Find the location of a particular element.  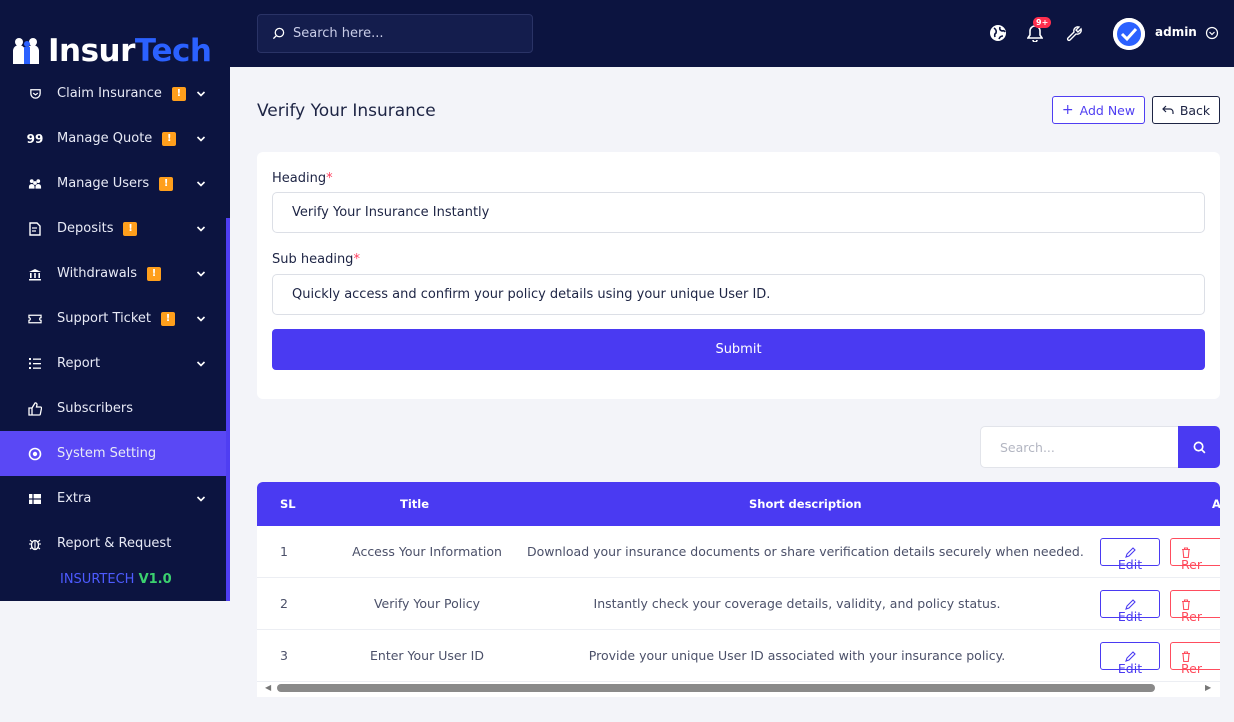

scroll-left-arrow-icon: ◀ is located at coordinates (268, 687).